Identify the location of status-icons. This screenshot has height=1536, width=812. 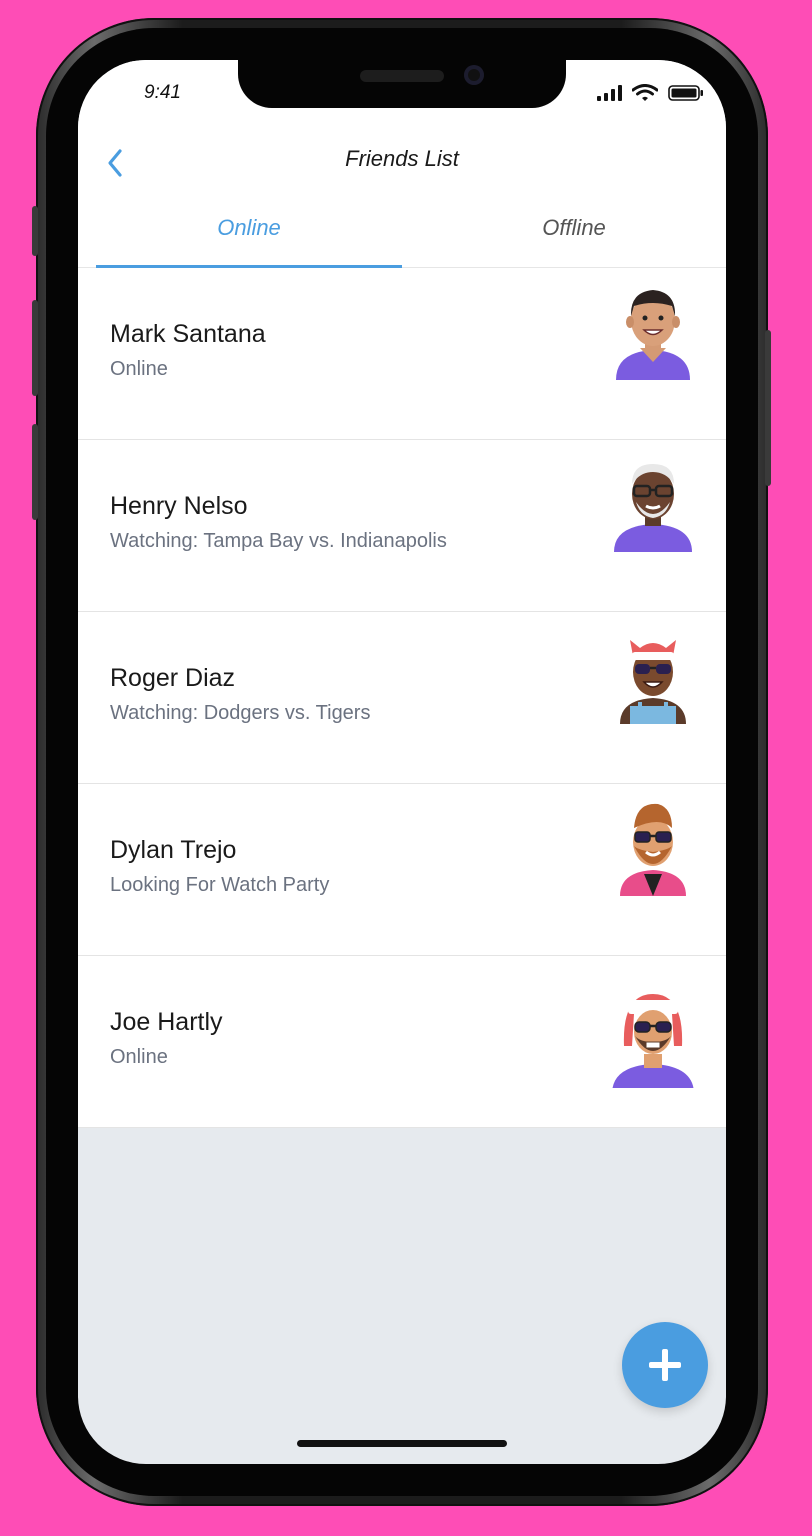
(650, 93).